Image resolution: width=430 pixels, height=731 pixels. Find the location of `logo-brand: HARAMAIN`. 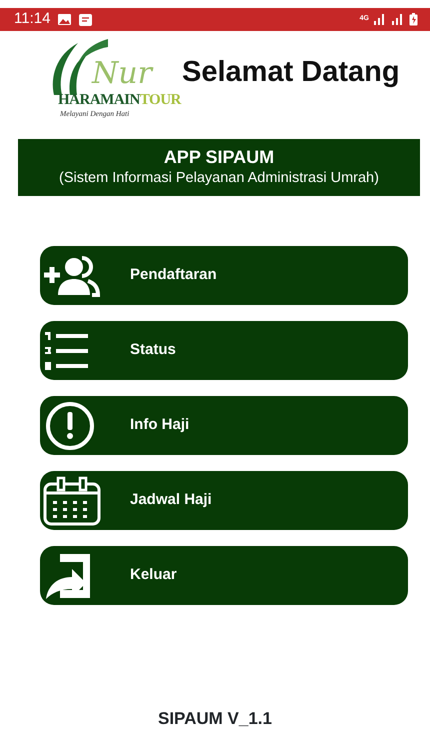

logo-brand: HARAMAIN is located at coordinates (99, 100).